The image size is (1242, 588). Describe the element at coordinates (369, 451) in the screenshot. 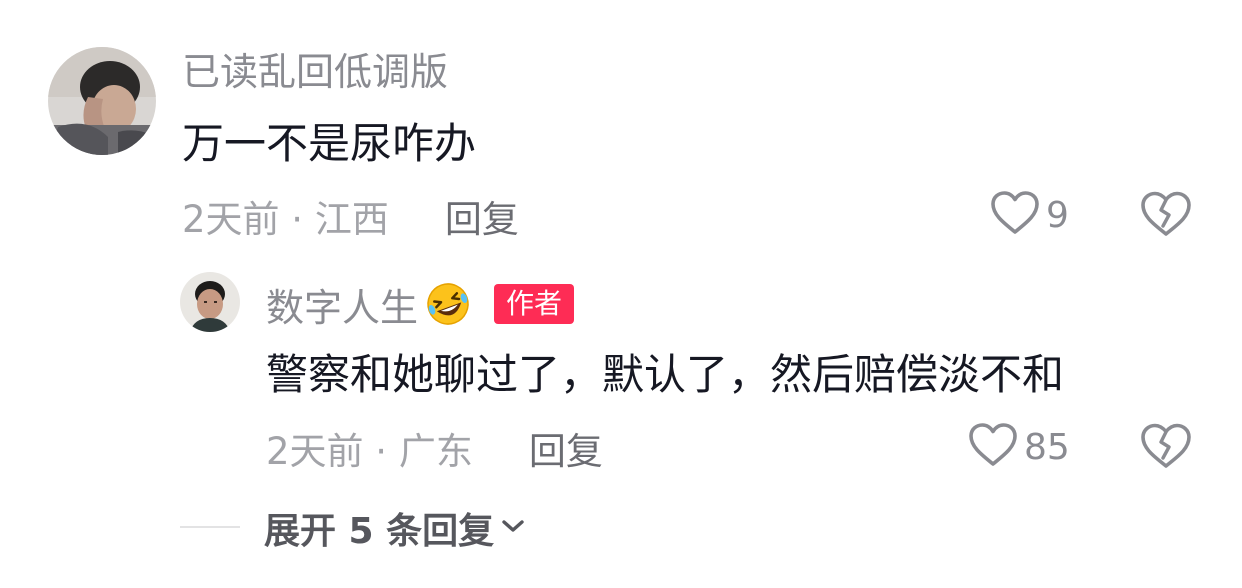

I see `reply-time-location: 2天前 · 广东` at that location.